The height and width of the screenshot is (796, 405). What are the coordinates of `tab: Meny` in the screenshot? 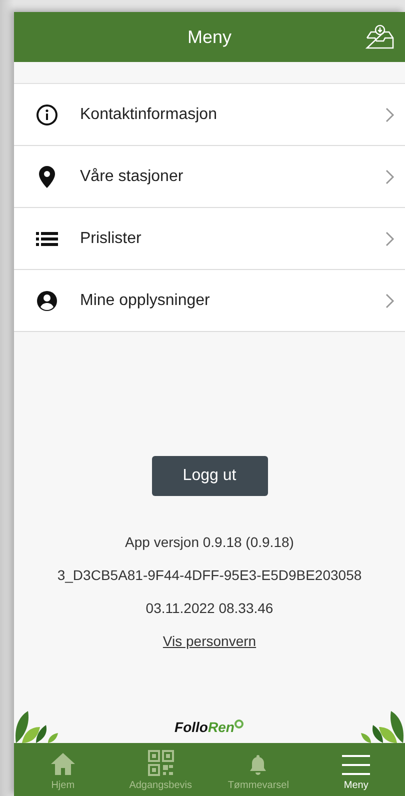 It's located at (356, 769).